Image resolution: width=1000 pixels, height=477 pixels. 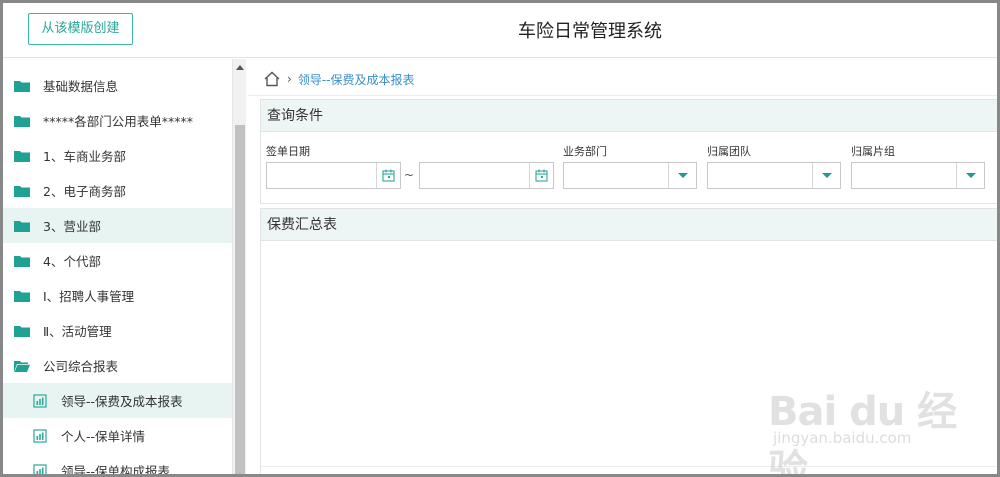 What do you see at coordinates (72, 261) in the screenshot?
I see `sidebar-item-label: 4、个代部` at bounding box center [72, 261].